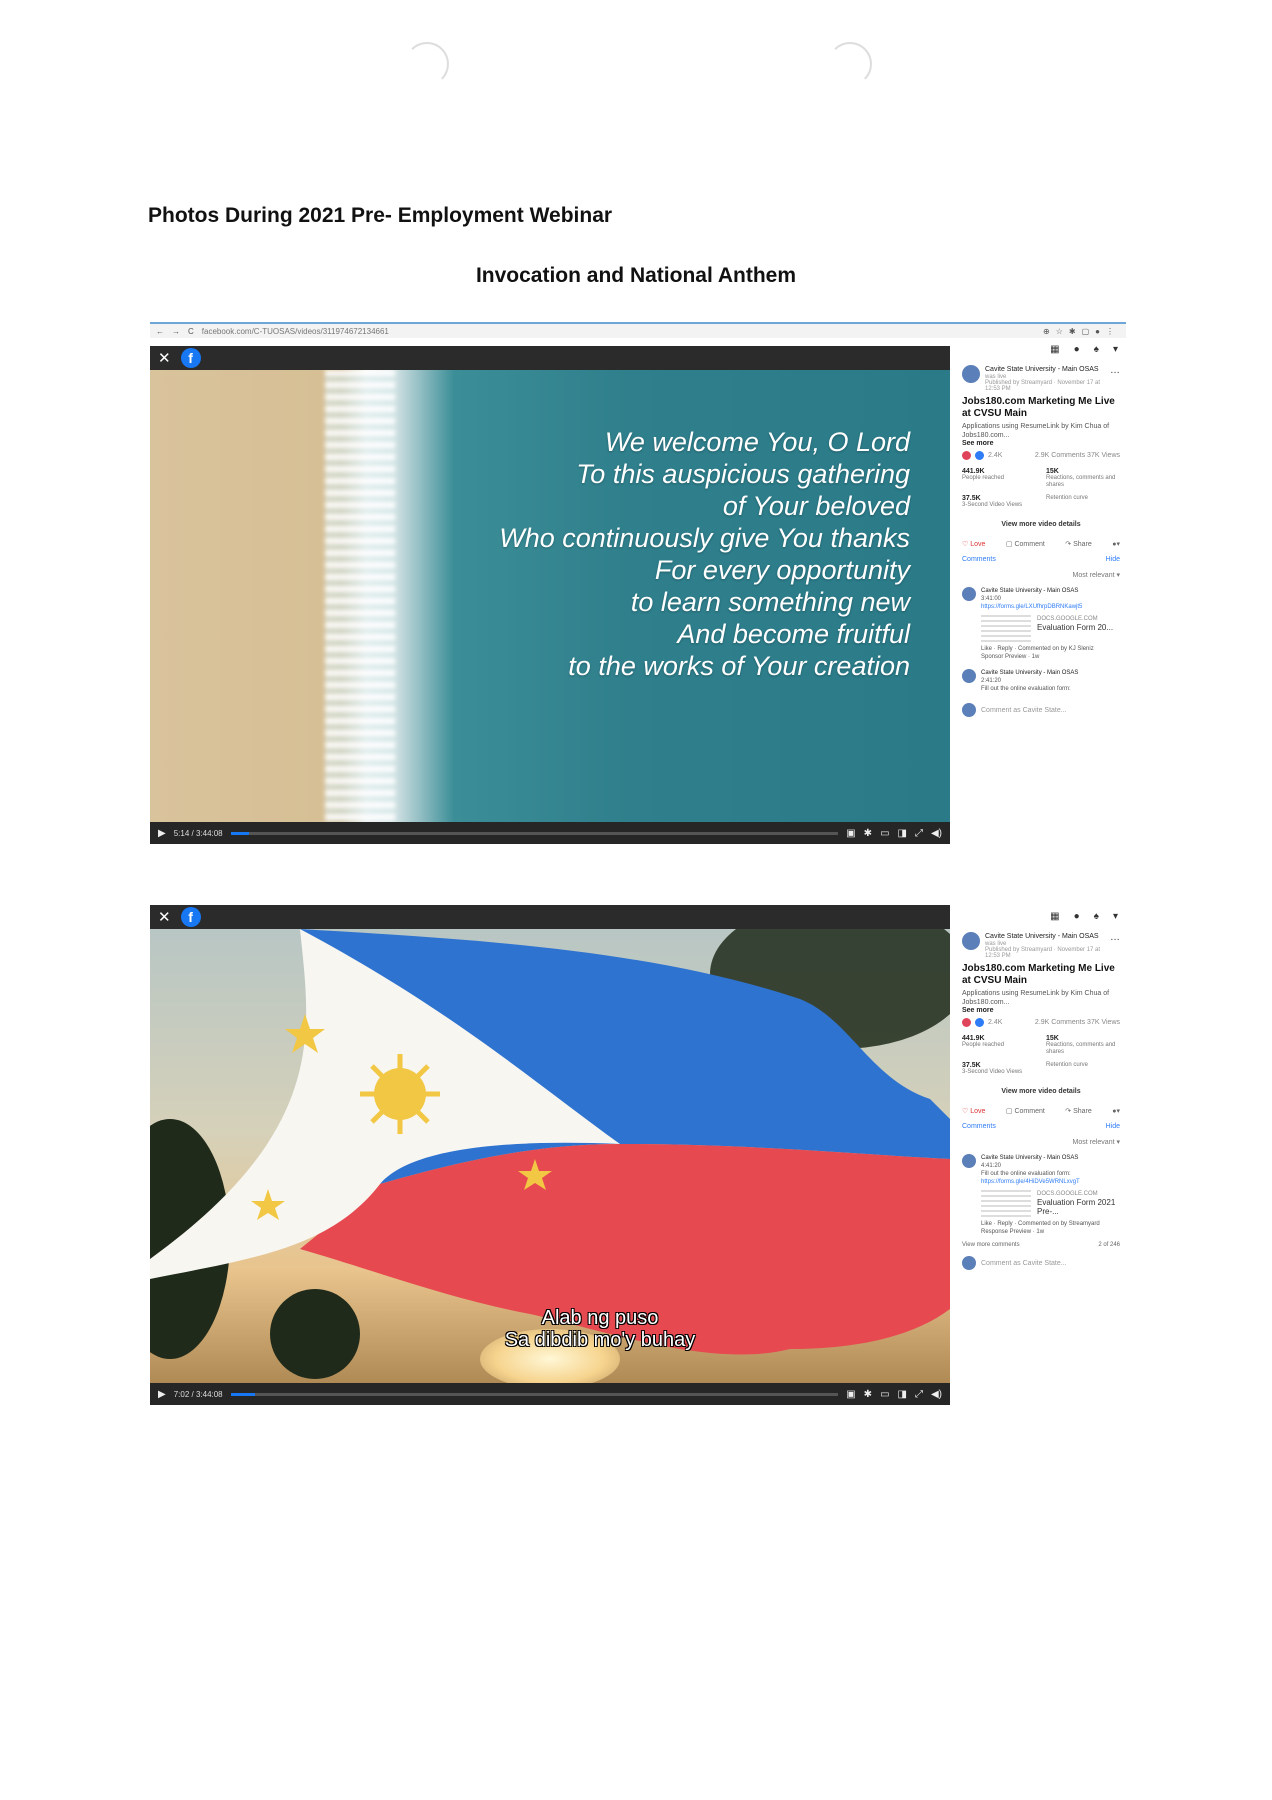 This screenshot has height=1800, width=1272. What do you see at coordinates (978, 544) in the screenshot?
I see `love-label: Love` at bounding box center [978, 544].